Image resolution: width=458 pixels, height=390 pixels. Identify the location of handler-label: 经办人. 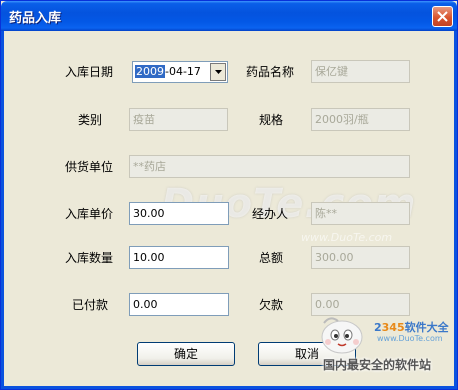
(270, 214).